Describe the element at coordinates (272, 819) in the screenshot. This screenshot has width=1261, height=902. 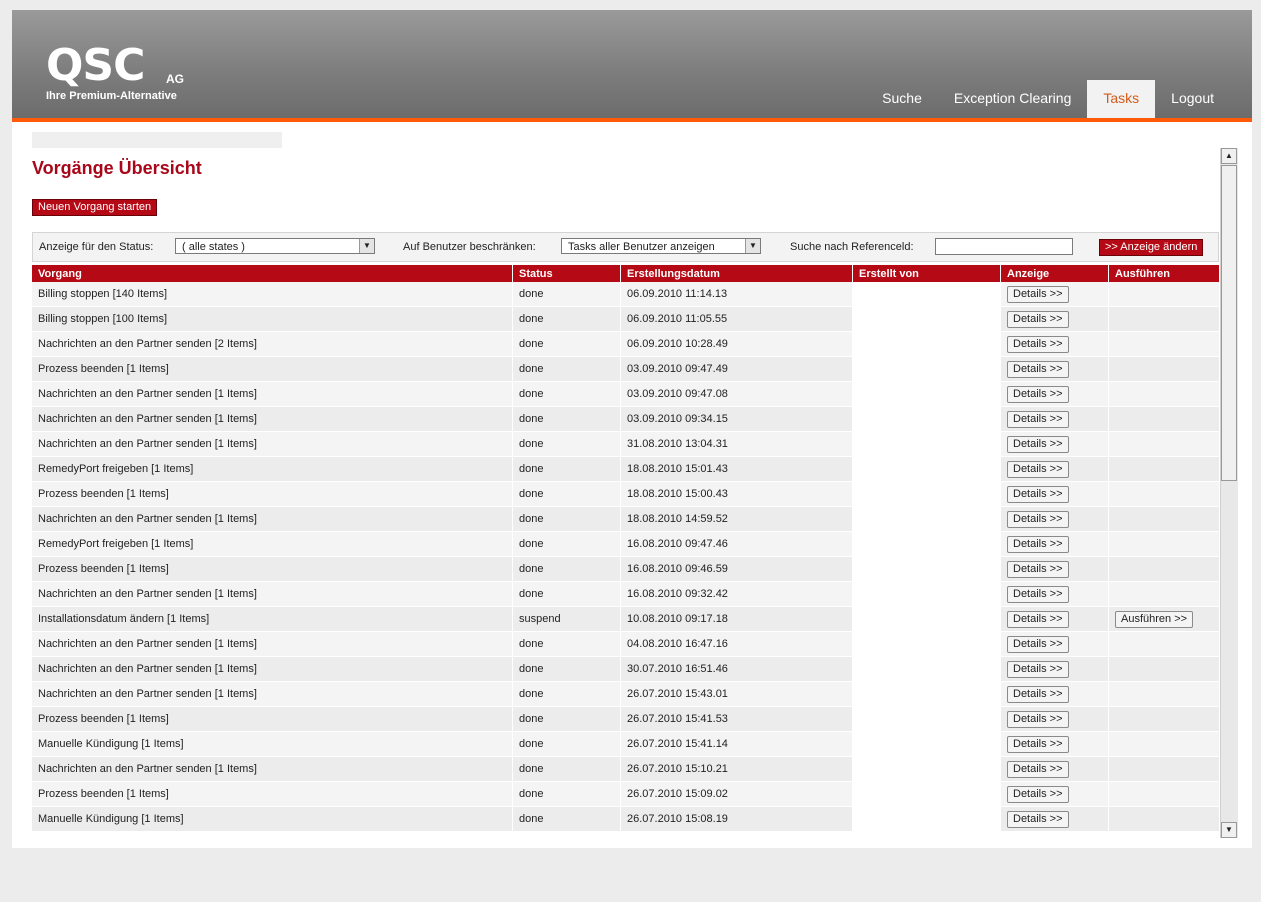
I see `cell-vorgang: Manuelle Kündigung [1 Items]` at that location.